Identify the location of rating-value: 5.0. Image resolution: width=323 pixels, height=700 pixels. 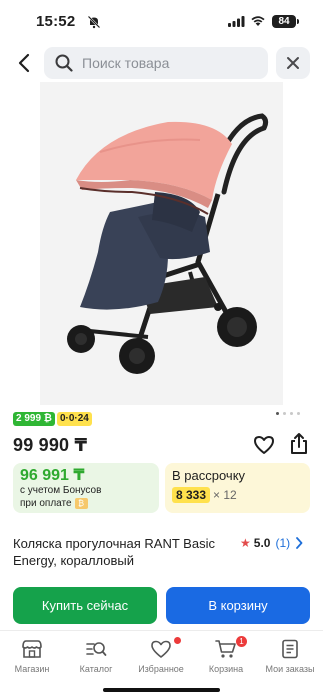
(262, 543).